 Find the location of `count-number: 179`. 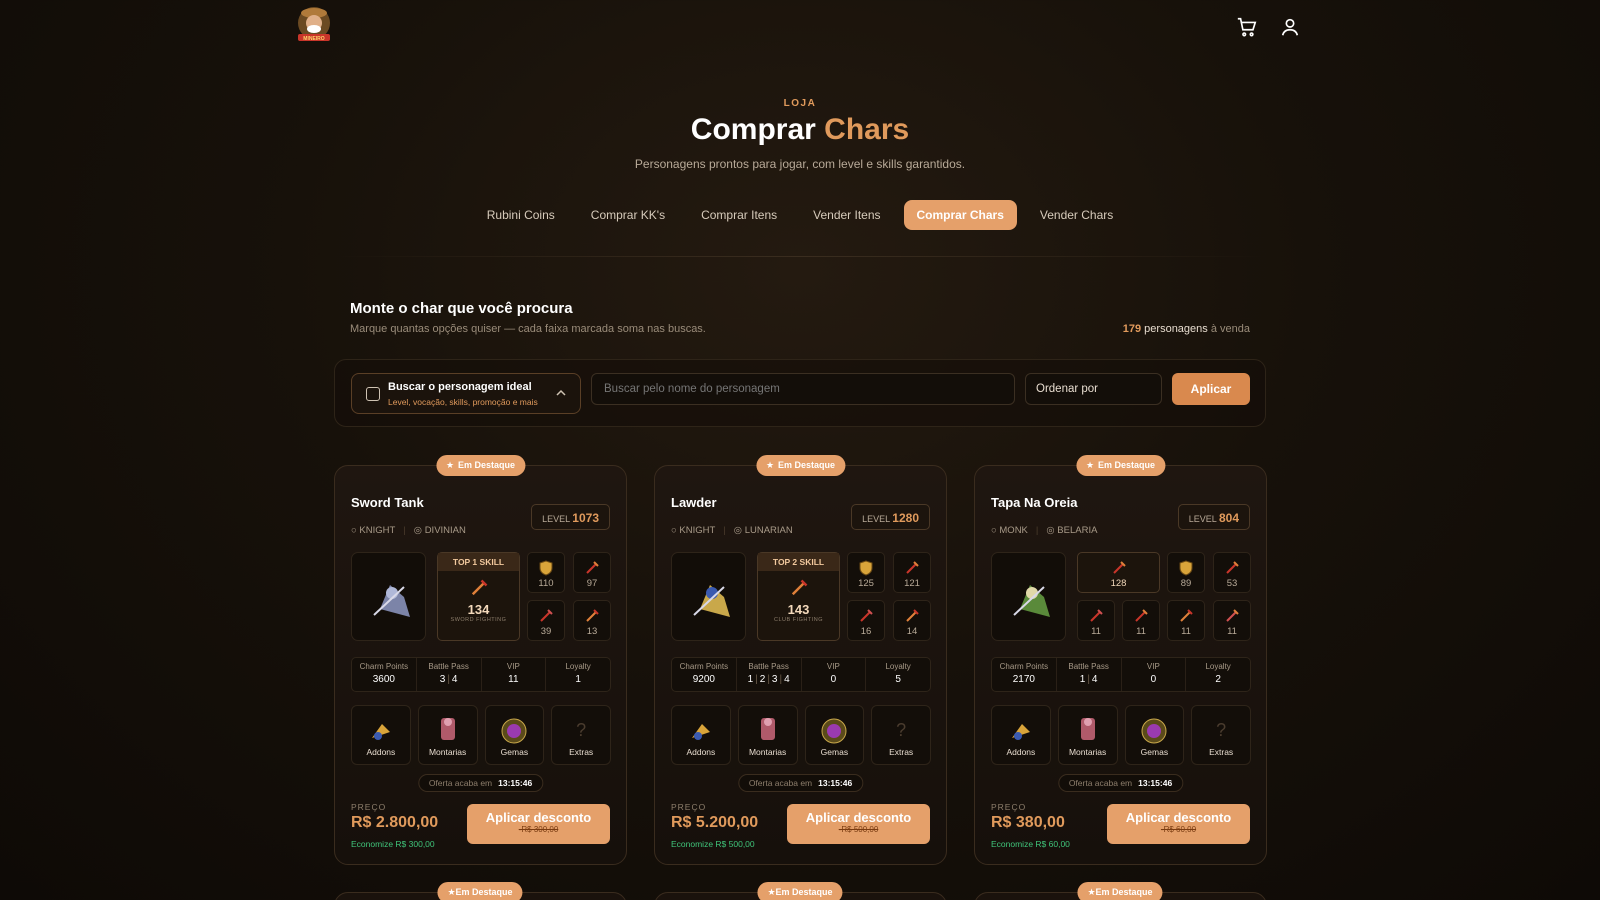

count-number: 179 is located at coordinates (1132, 329).